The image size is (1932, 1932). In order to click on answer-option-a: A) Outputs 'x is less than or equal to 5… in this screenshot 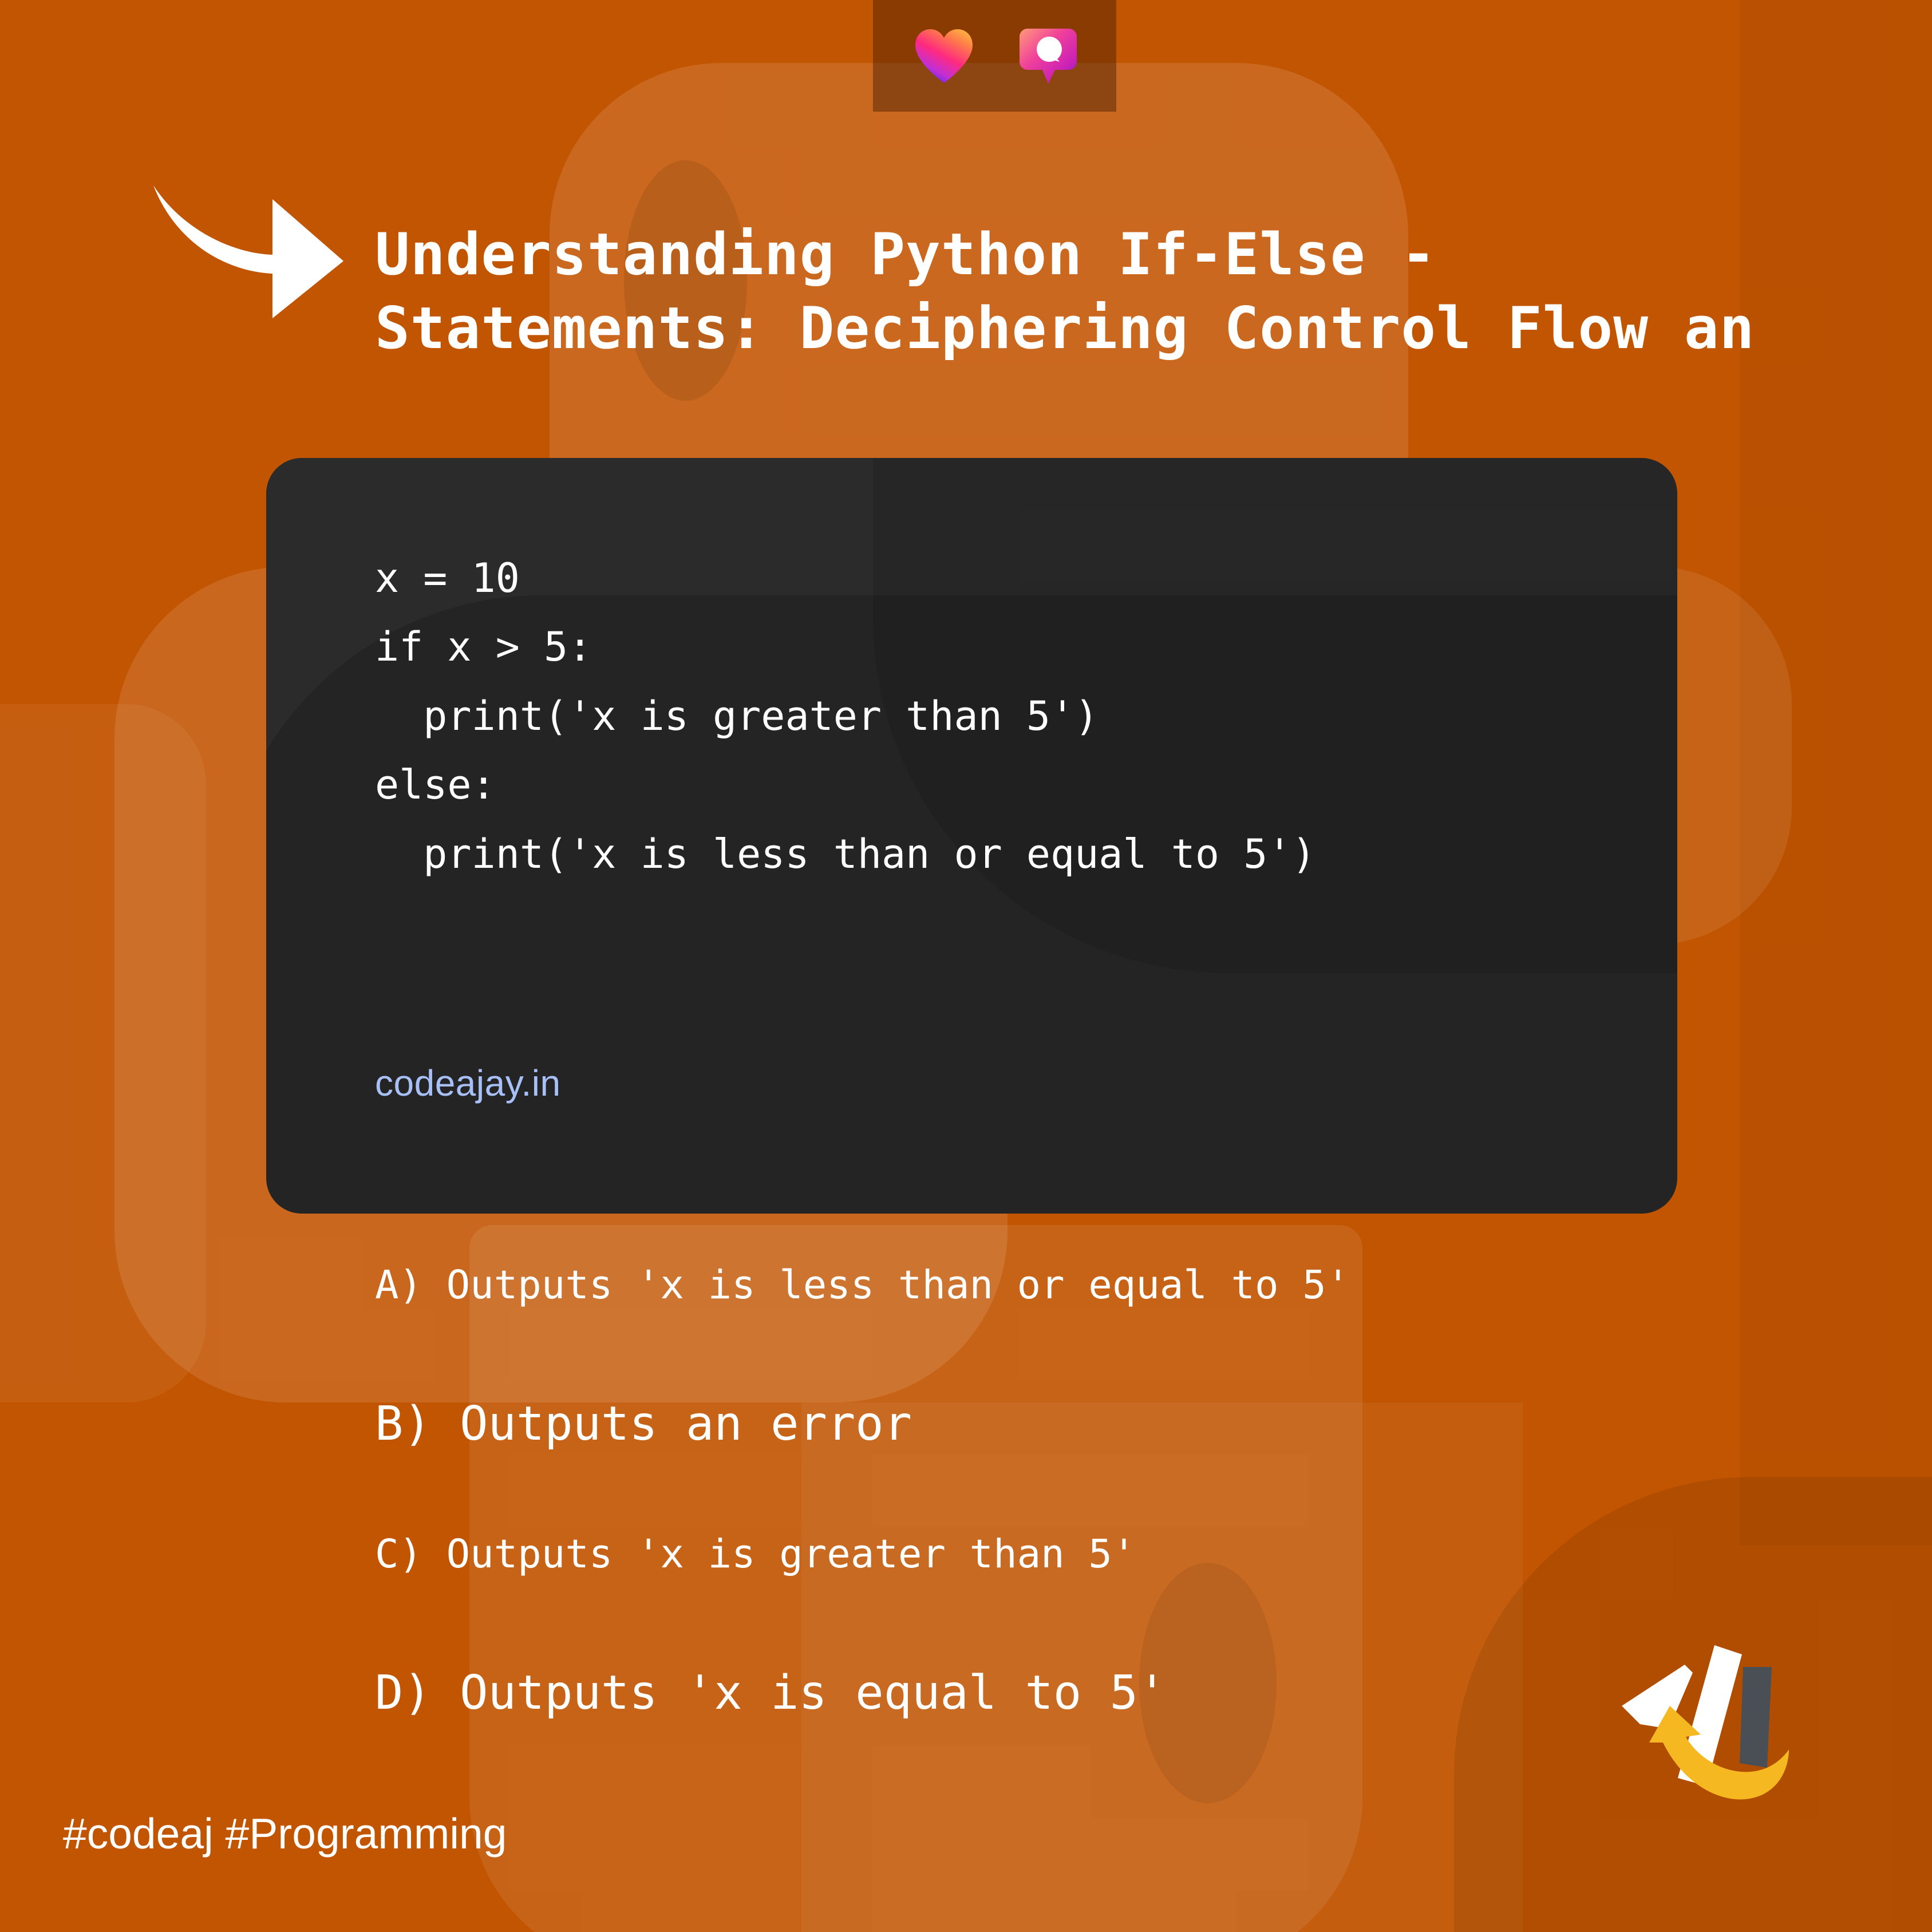, I will do `click(1033, 1285)`.